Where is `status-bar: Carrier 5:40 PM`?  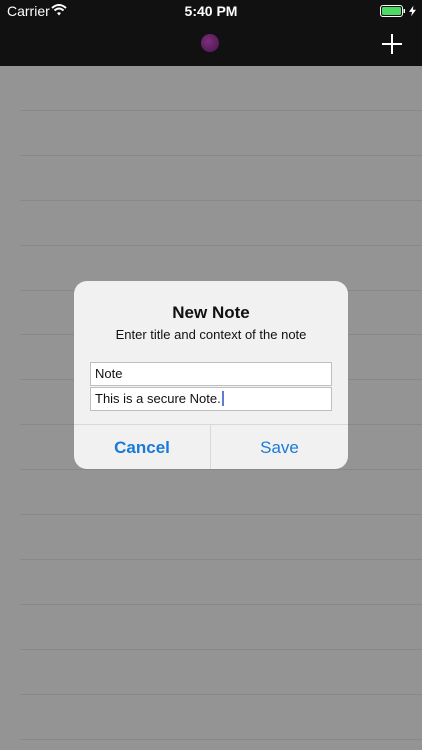 status-bar: Carrier 5:40 PM is located at coordinates (211, 11).